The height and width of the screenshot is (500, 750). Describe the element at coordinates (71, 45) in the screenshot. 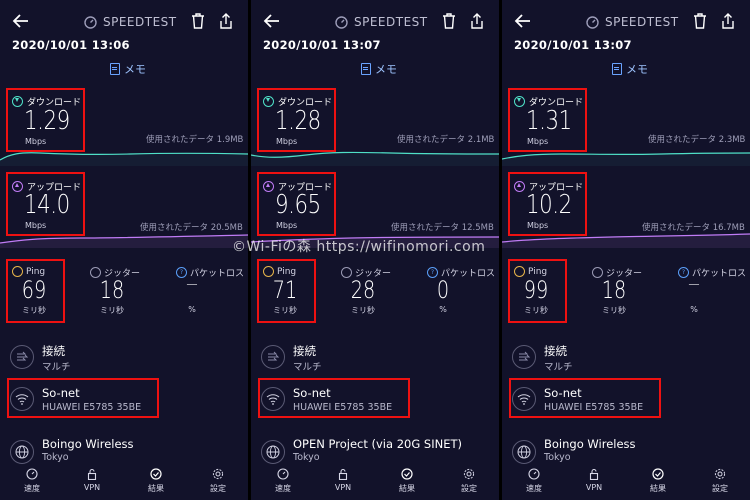

I see `test-datetime: 2020/10/01 13:06` at that location.